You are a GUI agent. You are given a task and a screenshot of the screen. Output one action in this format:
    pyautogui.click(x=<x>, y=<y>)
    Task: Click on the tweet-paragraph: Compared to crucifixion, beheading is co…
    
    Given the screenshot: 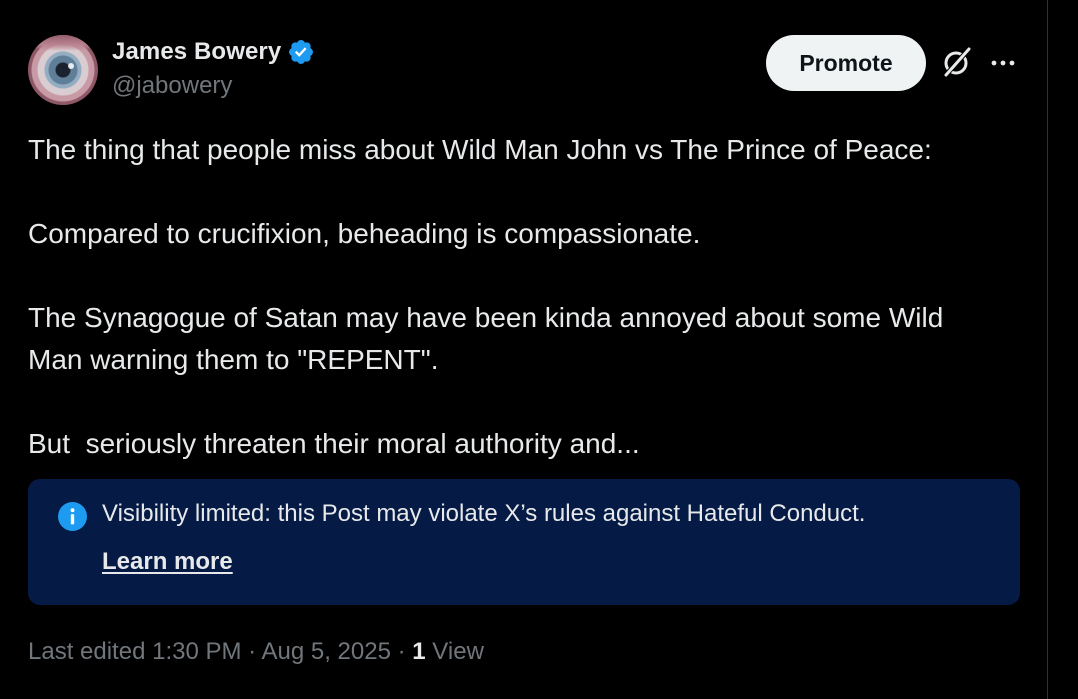 What is the action you would take?
    pyautogui.click(x=364, y=233)
    